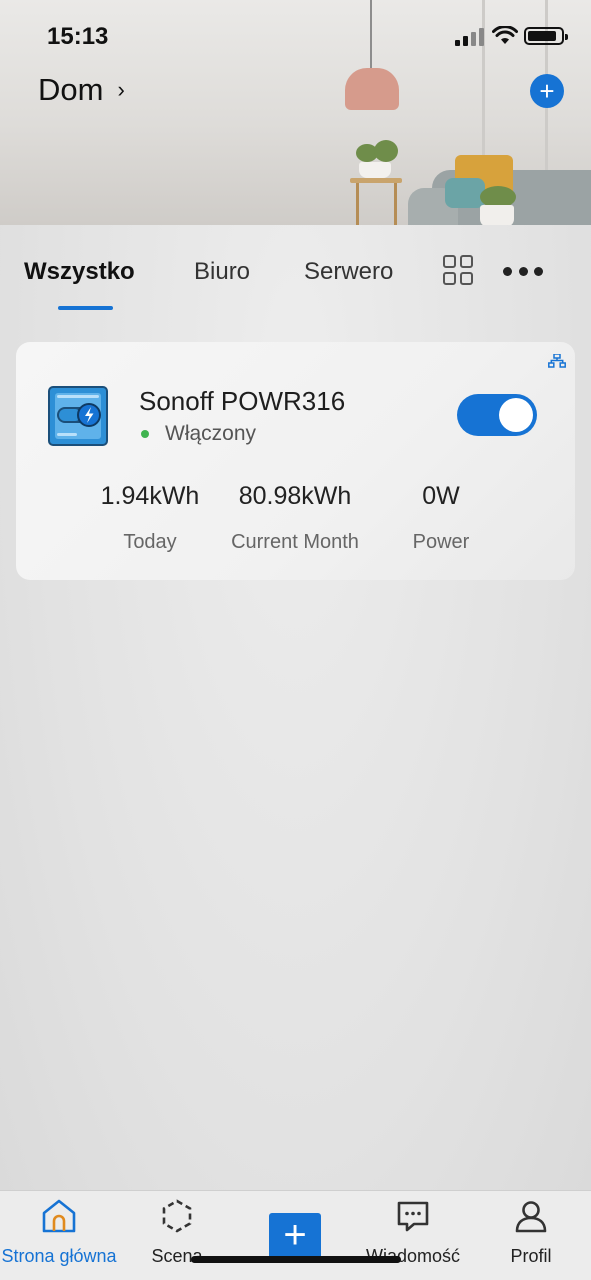 The width and height of the screenshot is (591, 1280). I want to click on home-selector: Dom ›, so click(81, 90).